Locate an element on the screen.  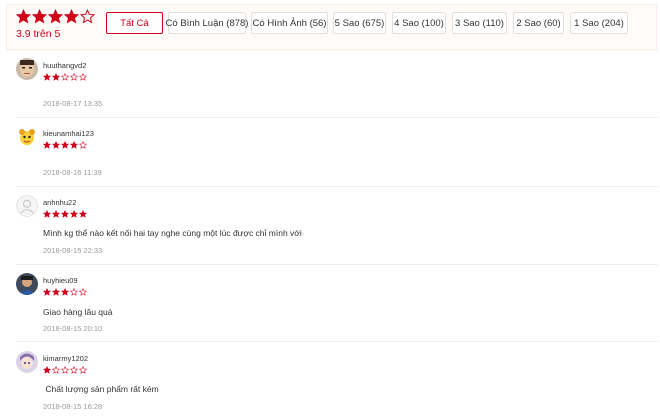
cartoon-avatar is located at coordinates (27, 137).